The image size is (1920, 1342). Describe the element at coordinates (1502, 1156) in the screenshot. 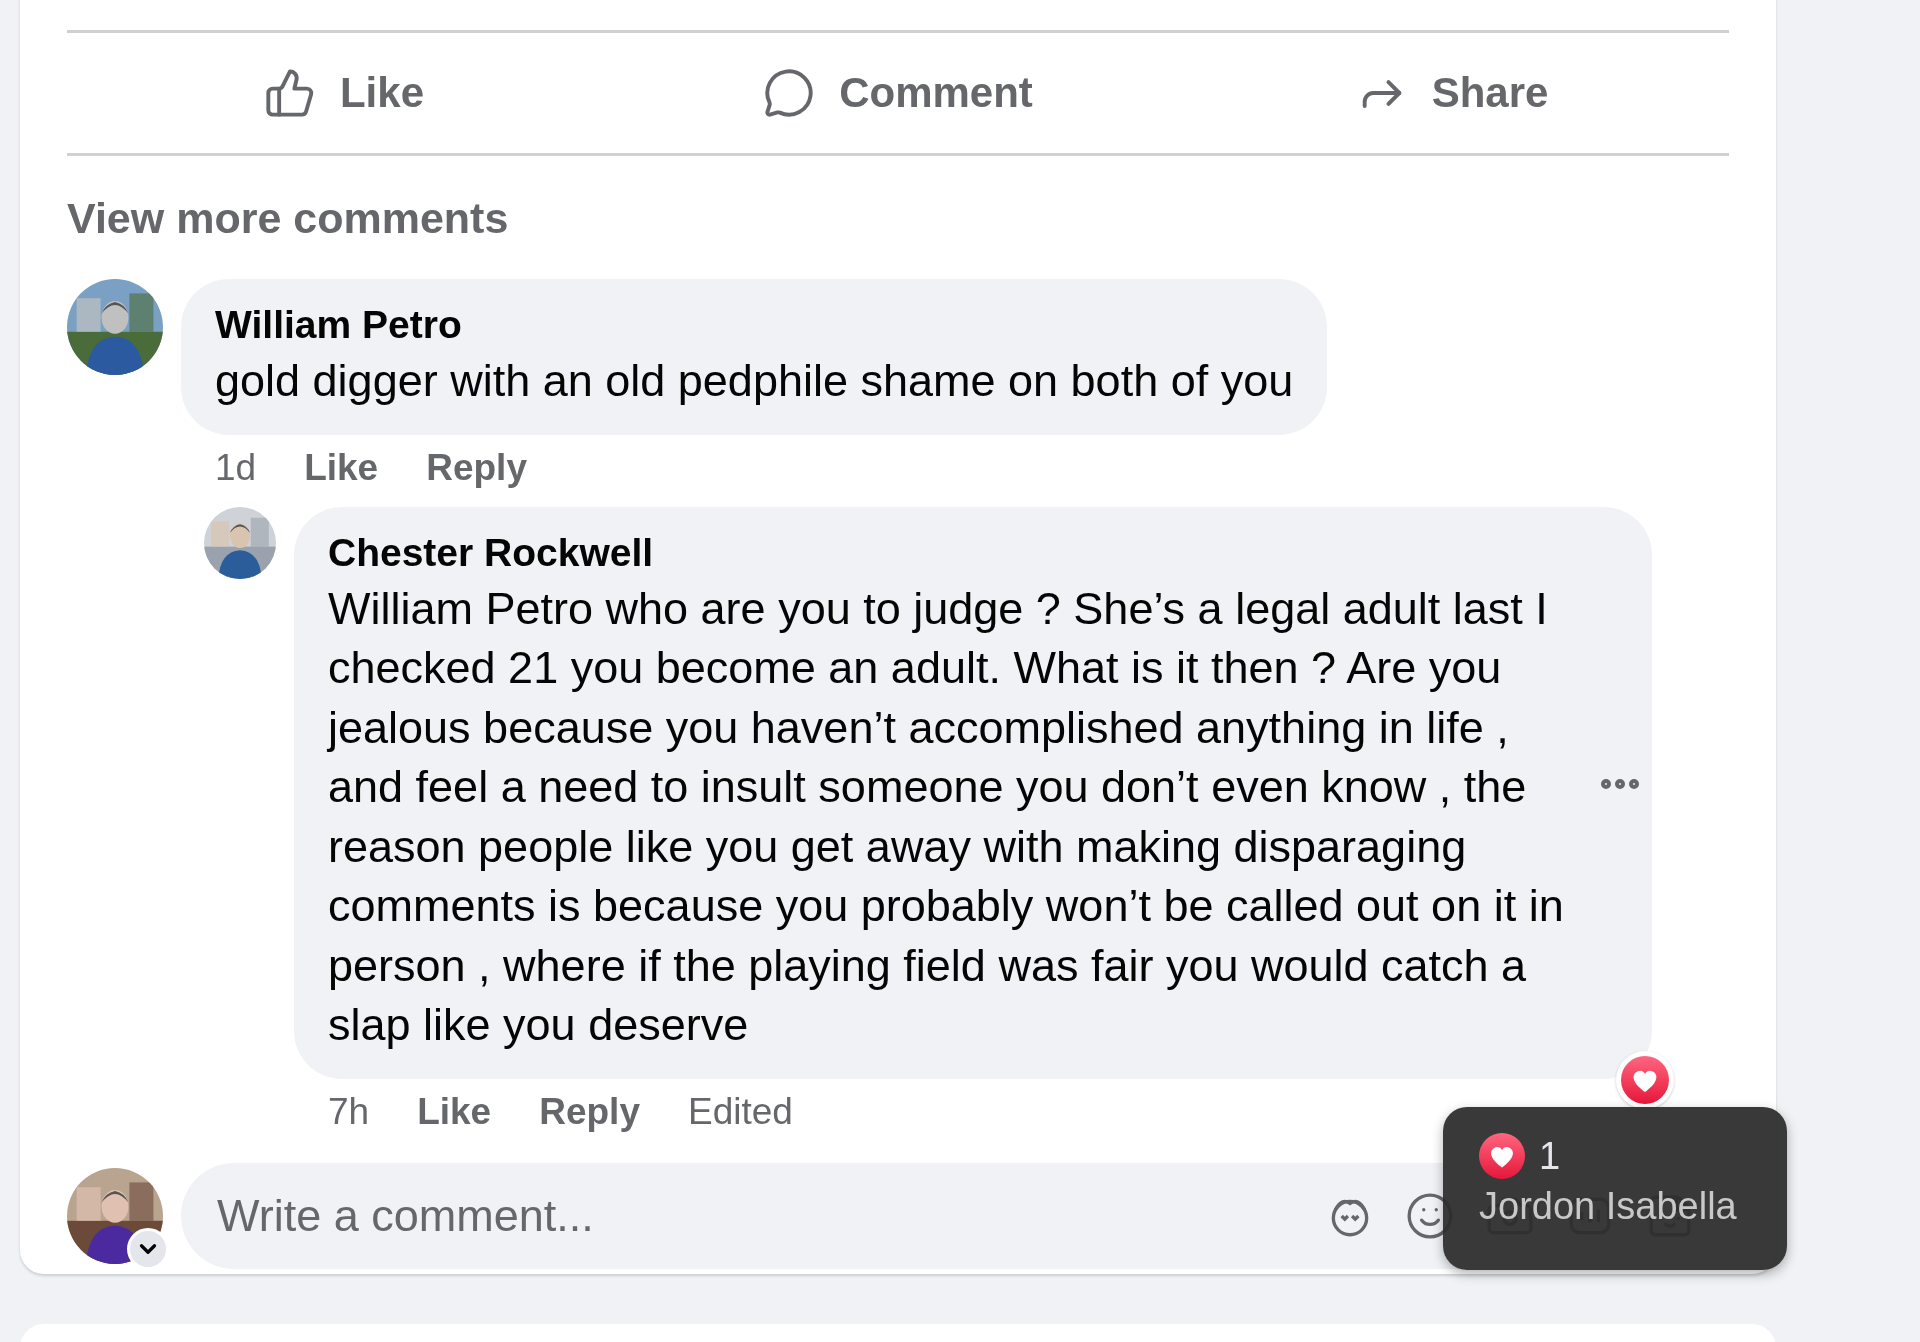

I see `love-reaction-icon` at that location.